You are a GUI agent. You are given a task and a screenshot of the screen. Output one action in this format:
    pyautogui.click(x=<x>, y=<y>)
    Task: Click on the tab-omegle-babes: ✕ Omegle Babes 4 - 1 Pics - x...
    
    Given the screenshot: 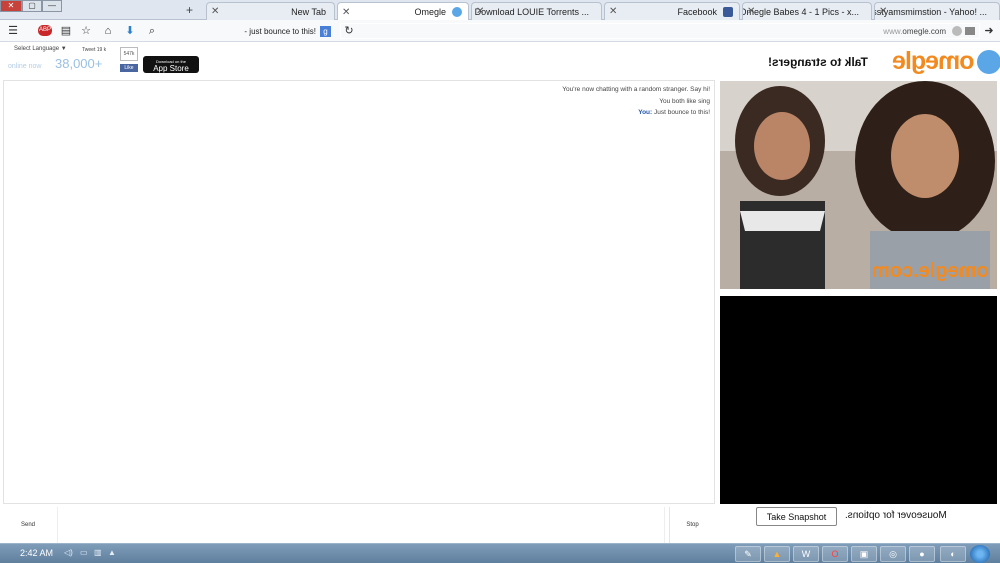 What is the action you would take?
    pyautogui.click(x=807, y=11)
    